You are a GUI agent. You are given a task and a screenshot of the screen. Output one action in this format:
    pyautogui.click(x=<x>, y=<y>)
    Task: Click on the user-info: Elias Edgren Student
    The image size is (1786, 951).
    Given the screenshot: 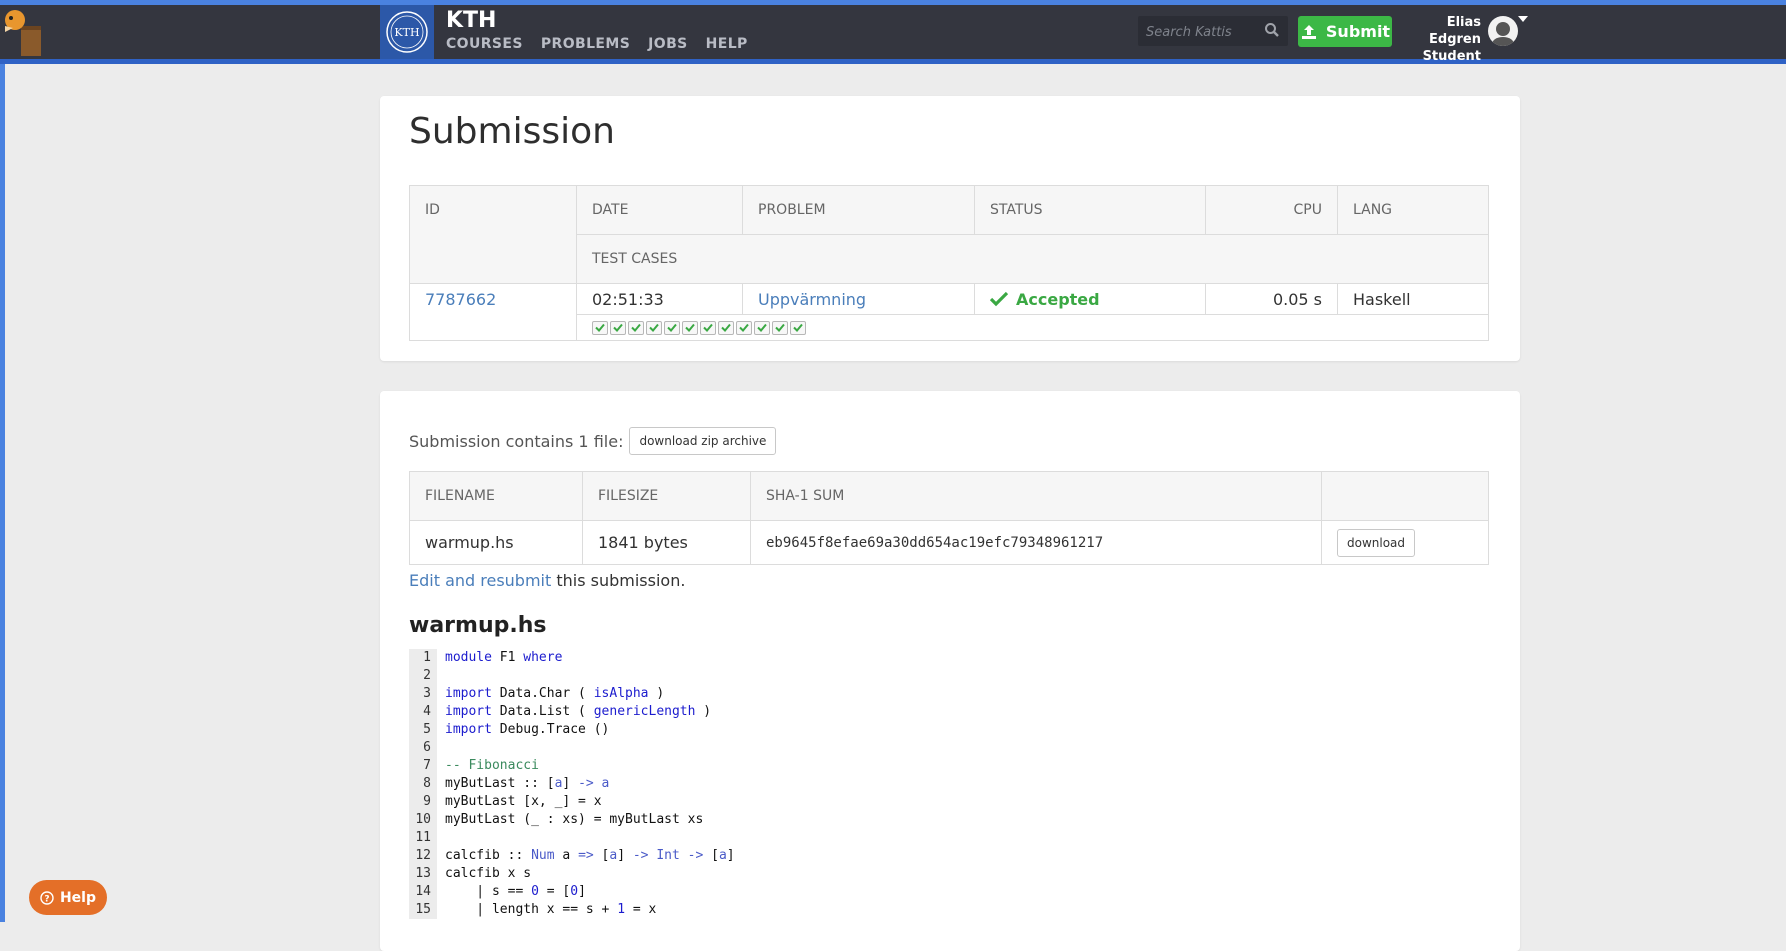 What is the action you would take?
    pyautogui.click(x=1438, y=39)
    